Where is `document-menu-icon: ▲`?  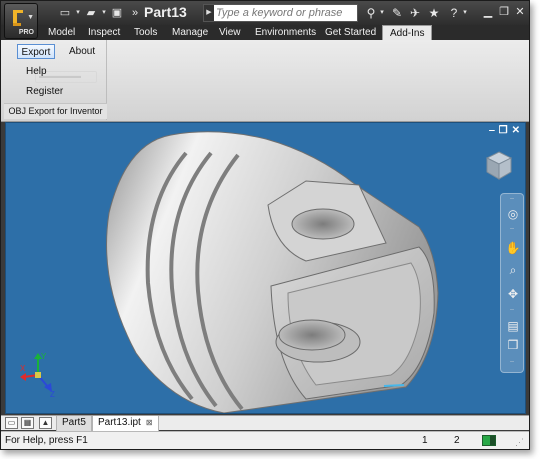 document-menu-icon: ▲ is located at coordinates (45, 423).